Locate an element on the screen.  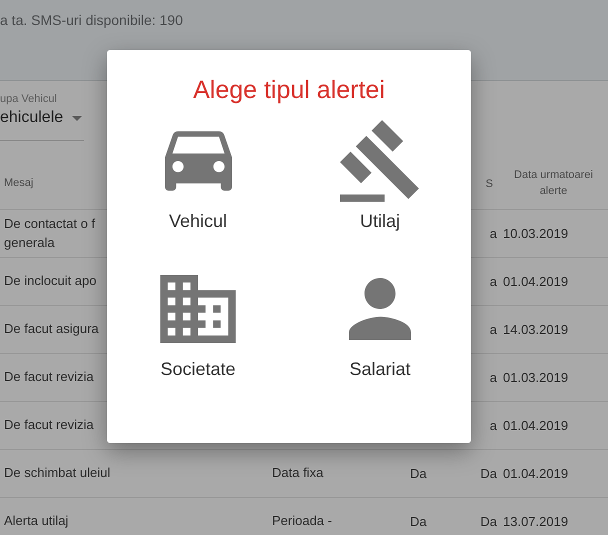
table-cell: 01.03.2019 is located at coordinates (535, 377).